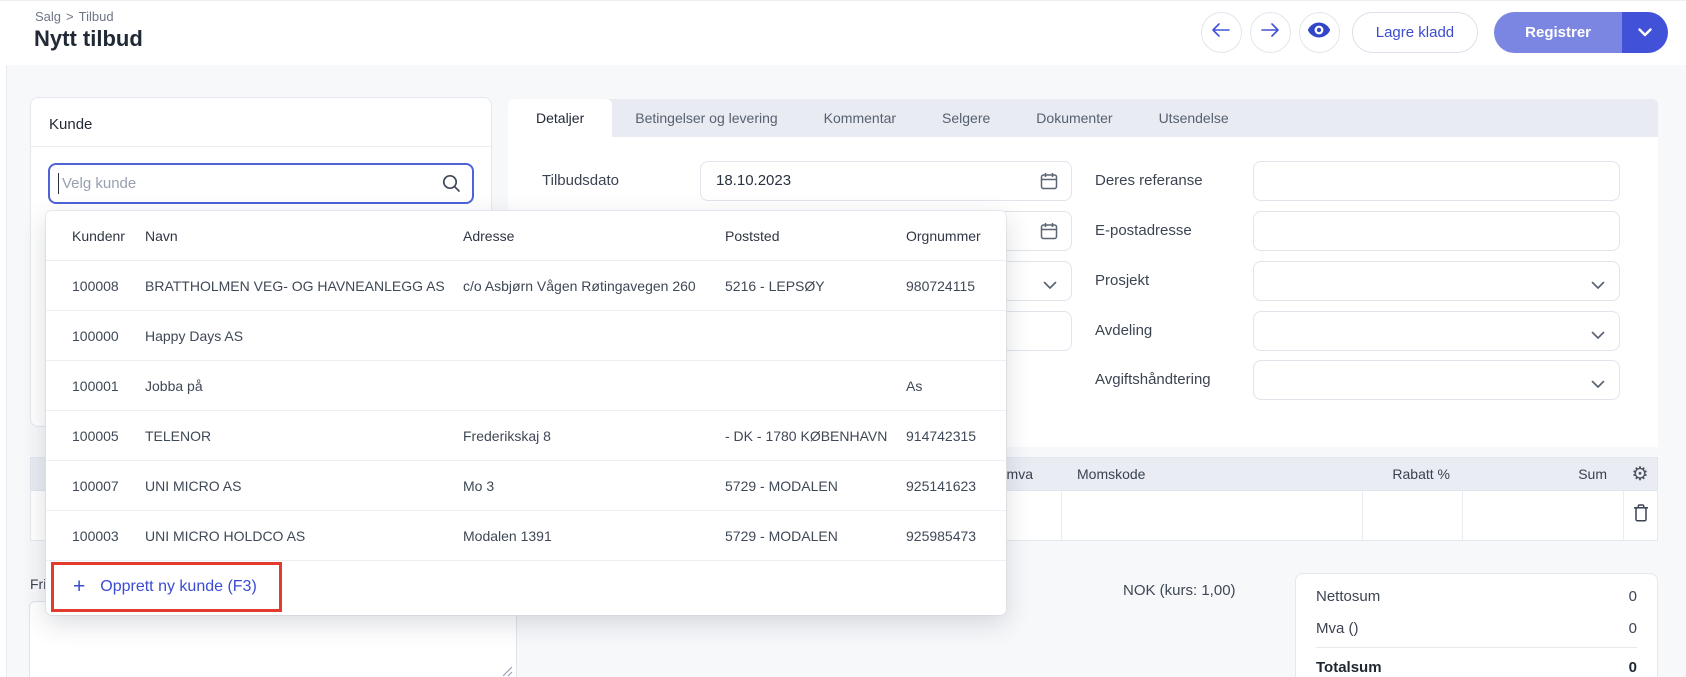  I want to click on avgiftshandtering-select, so click(1436, 380).